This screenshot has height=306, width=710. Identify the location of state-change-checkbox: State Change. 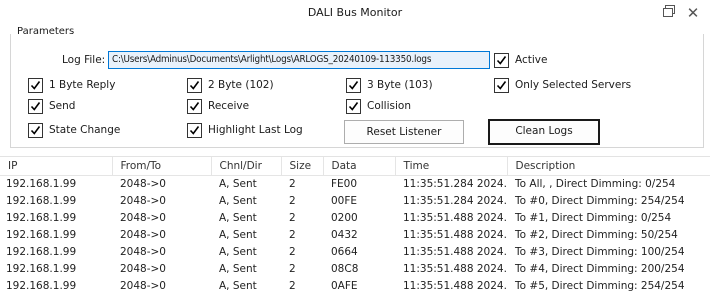
(74, 130).